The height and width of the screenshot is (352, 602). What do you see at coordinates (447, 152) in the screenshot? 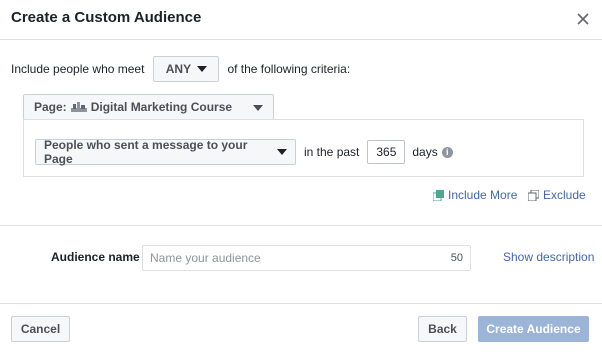
I see `info-icon: i` at bounding box center [447, 152].